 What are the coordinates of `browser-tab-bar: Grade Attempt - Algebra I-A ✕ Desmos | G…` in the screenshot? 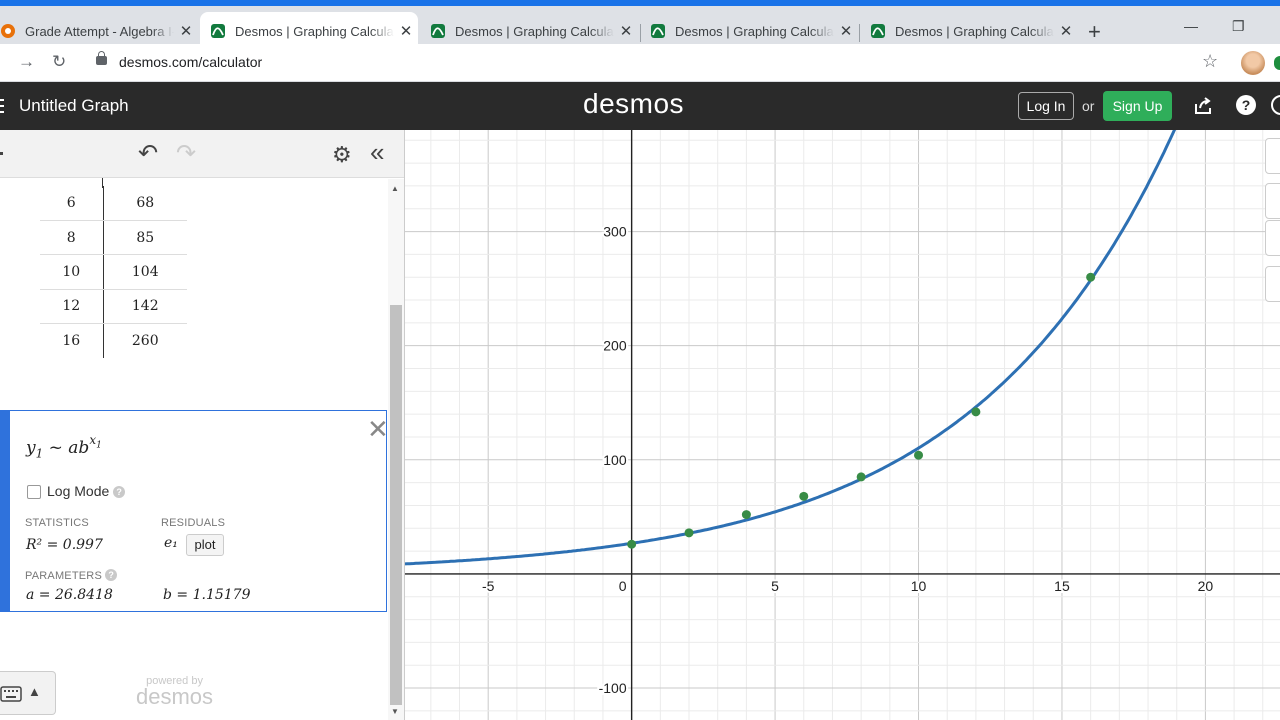 It's located at (640, 25).